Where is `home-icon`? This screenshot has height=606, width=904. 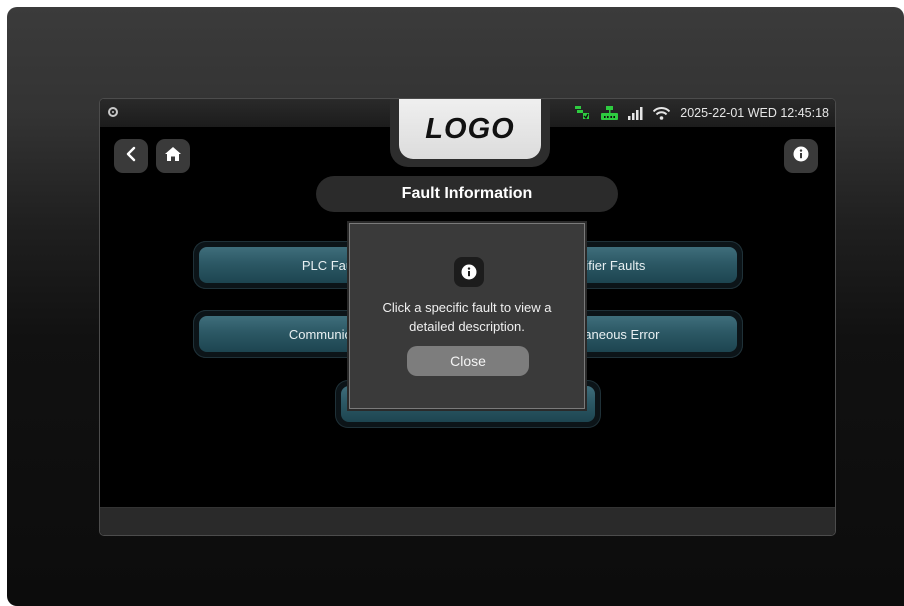 home-icon is located at coordinates (173, 156).